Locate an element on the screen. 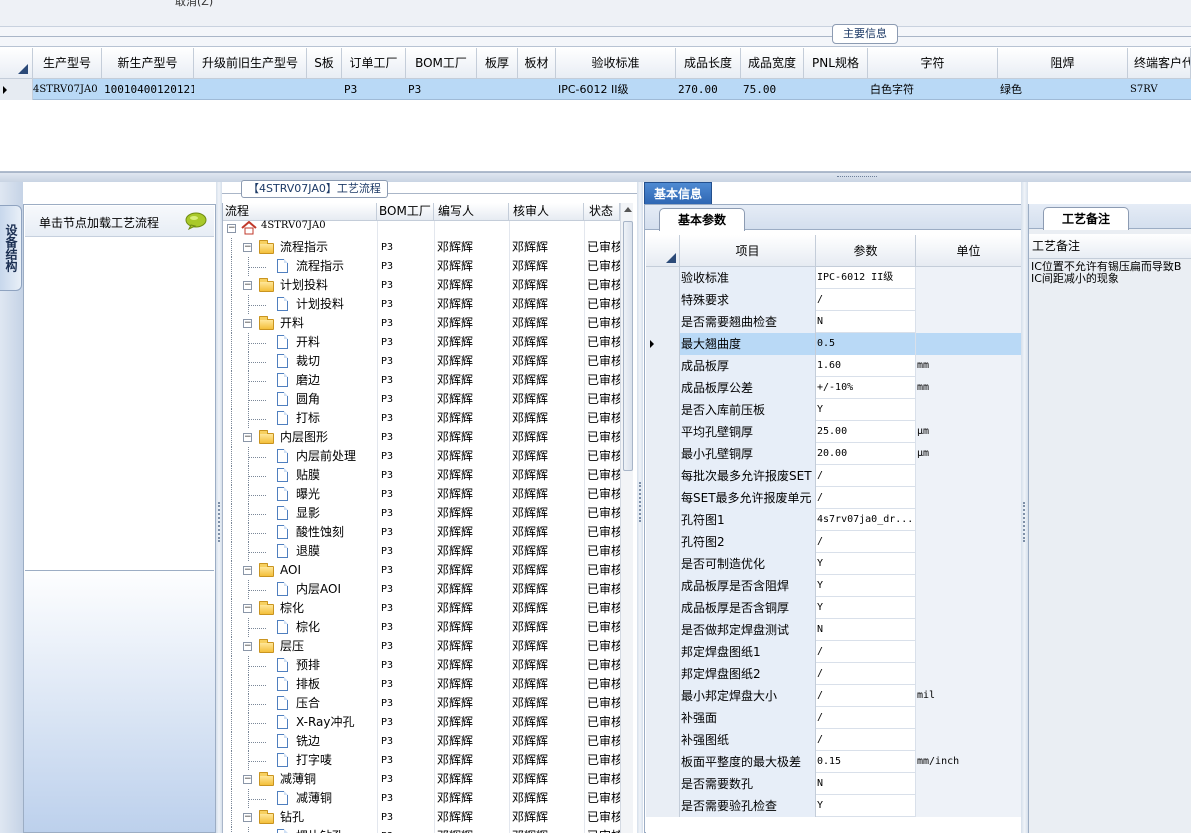  tree-leaf-row: 压合 P3 邓辉辉 邓辉辉 已审核 is located at coordinates (421, 703).